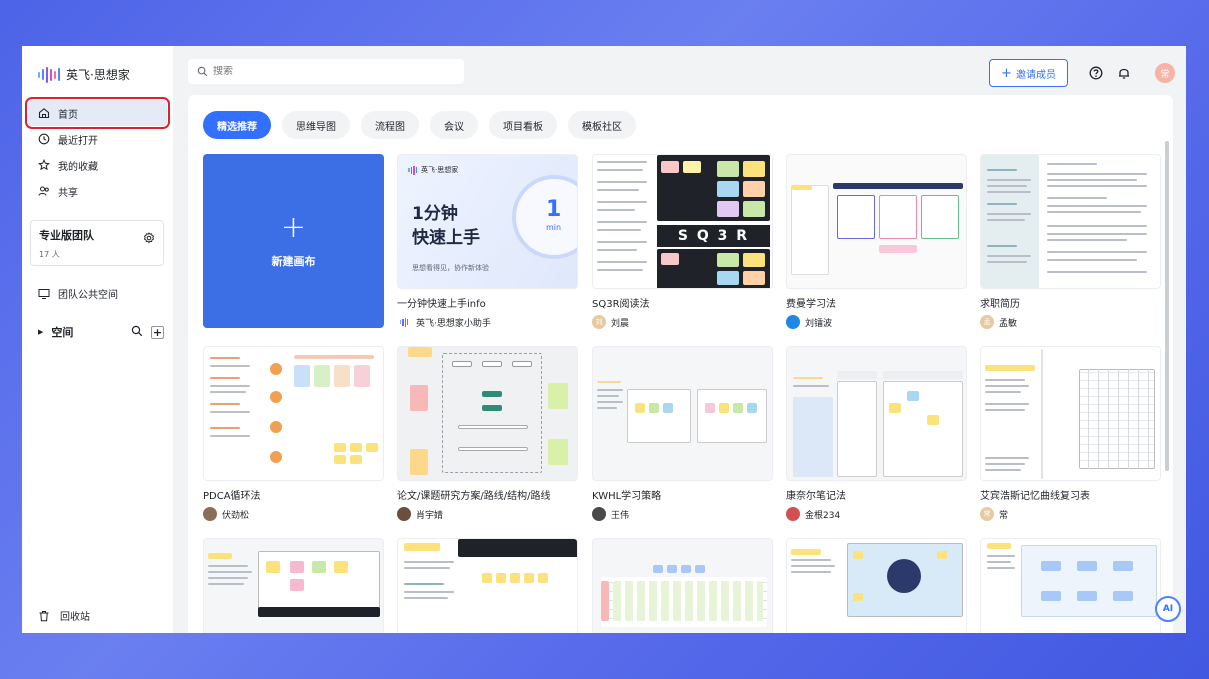 This screenshot has height=679, width=1209. I want to click on template-title: 一分钟快速上手info, so click(441, 304).